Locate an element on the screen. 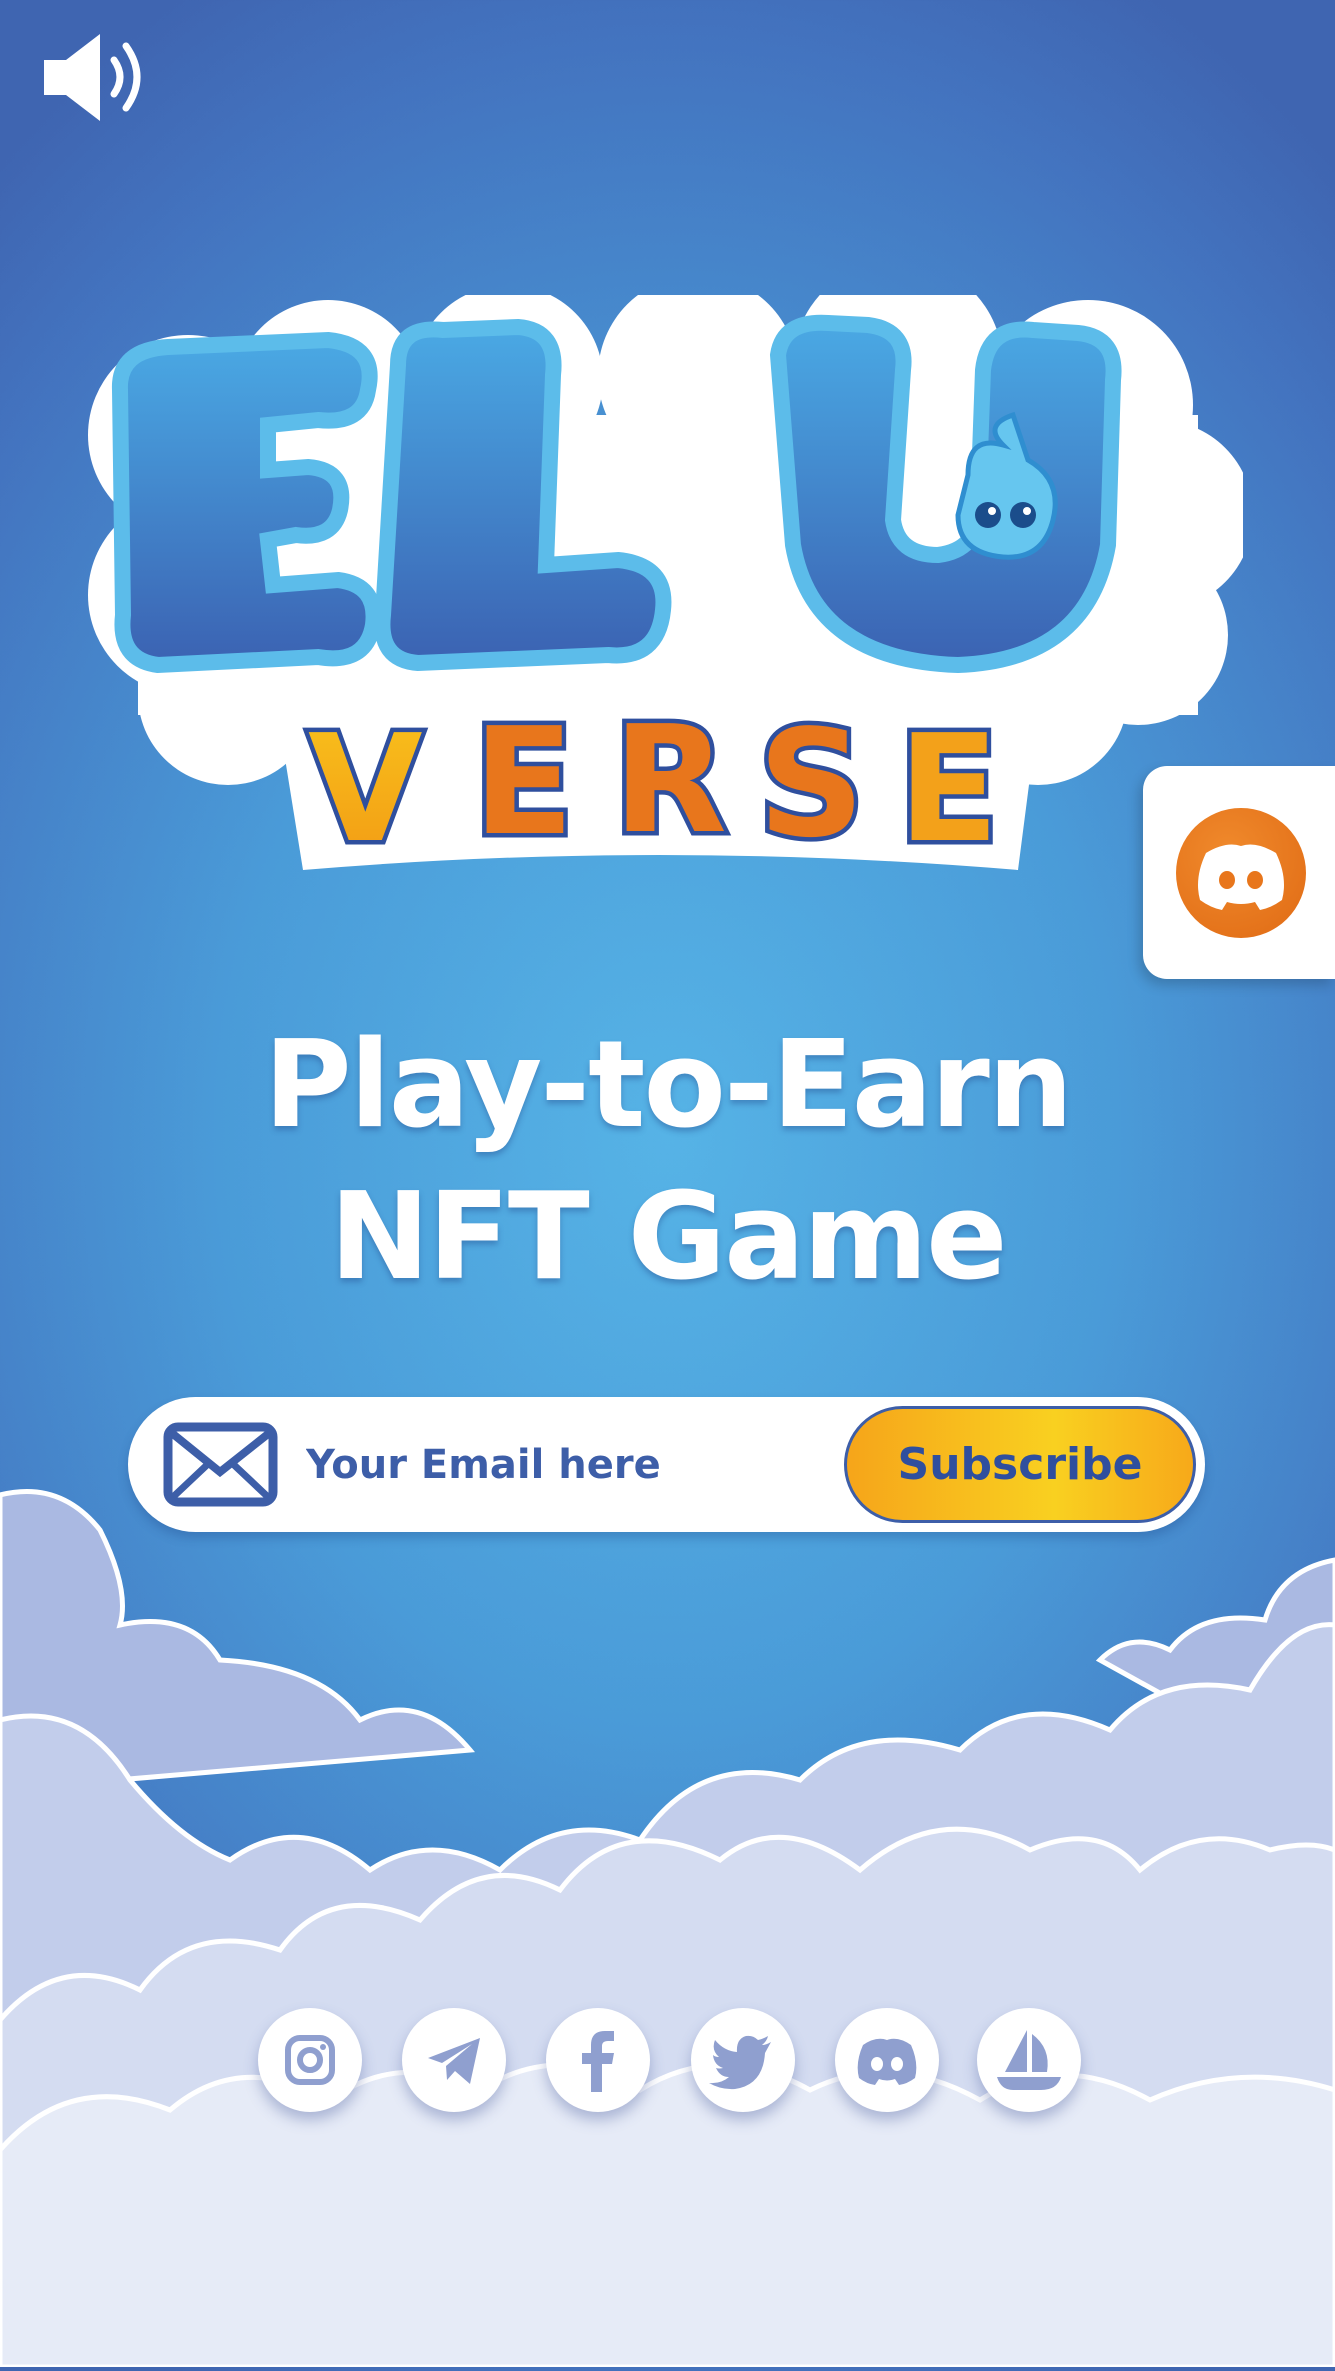 The width and height of the screenshot is (1335, 2371). telegram-icon is located at coordinates (454, 2060).